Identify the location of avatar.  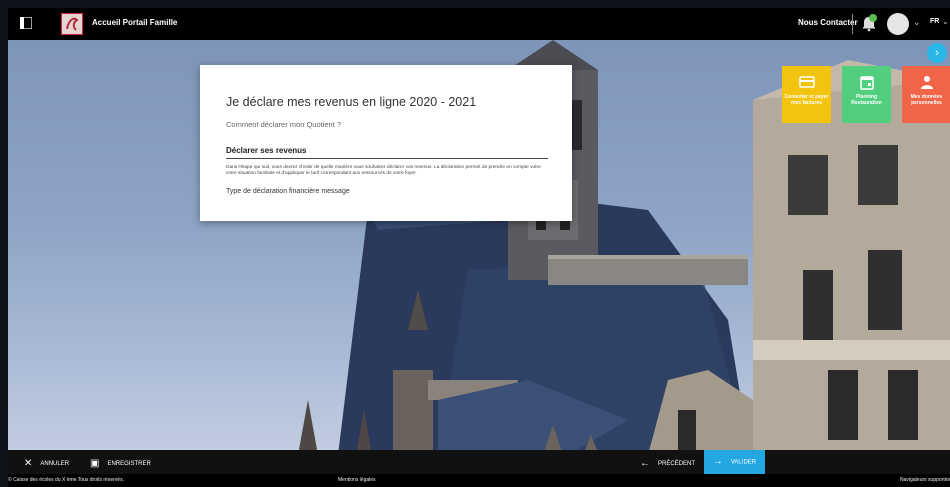
(898, 24).